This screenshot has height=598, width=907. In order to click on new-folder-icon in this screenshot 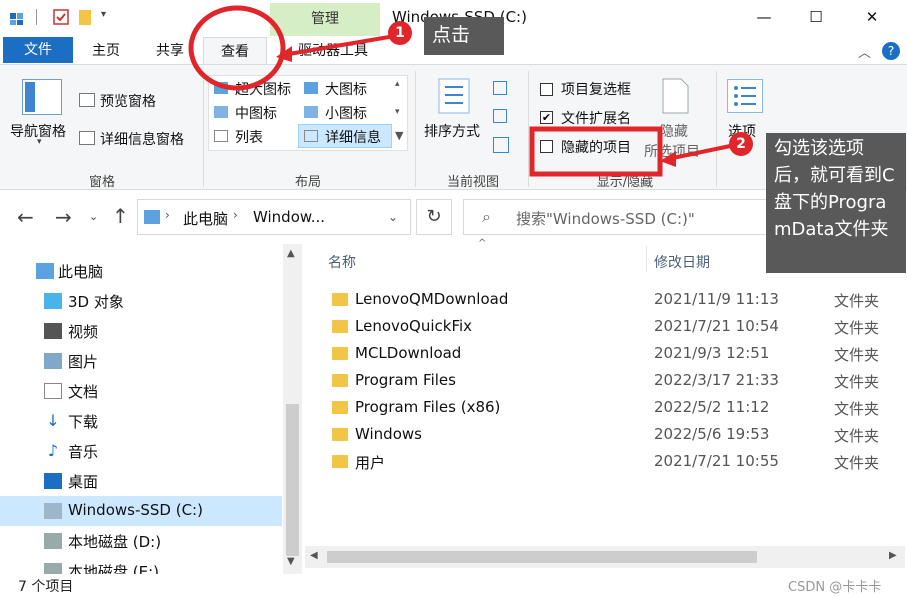, I will do `click(85, 17)`.